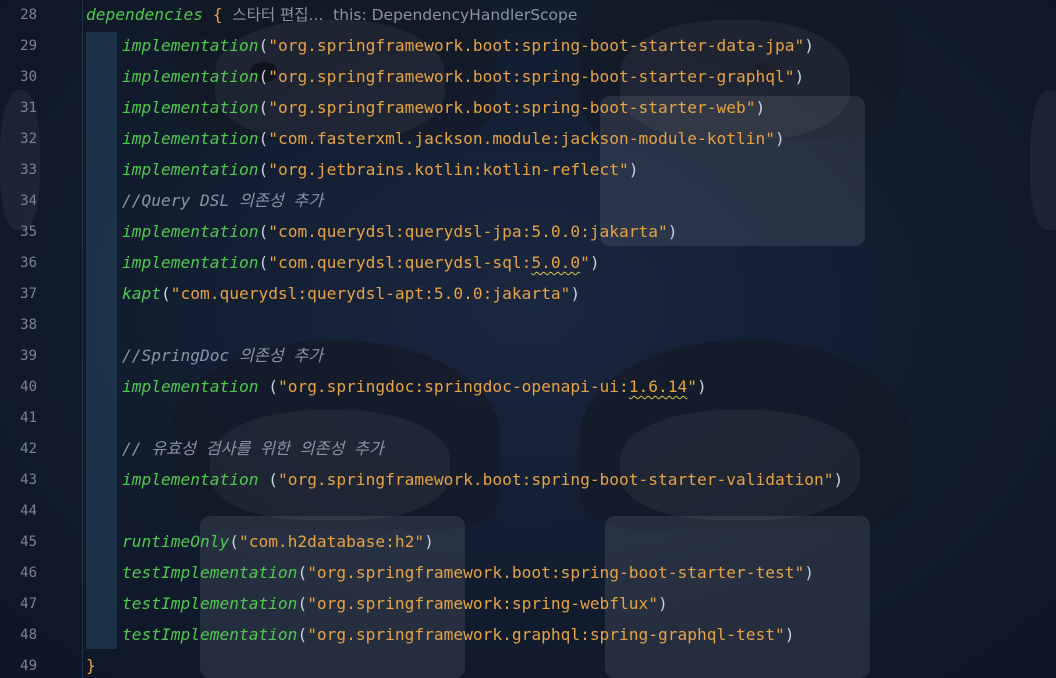 The image size is (1056, 678). What do you see at coordinates (528, 542) in the screenshot?
I see `code-line: 45 runtimeOnly("com.h2database:h2")` at bounding box center [528, 542].